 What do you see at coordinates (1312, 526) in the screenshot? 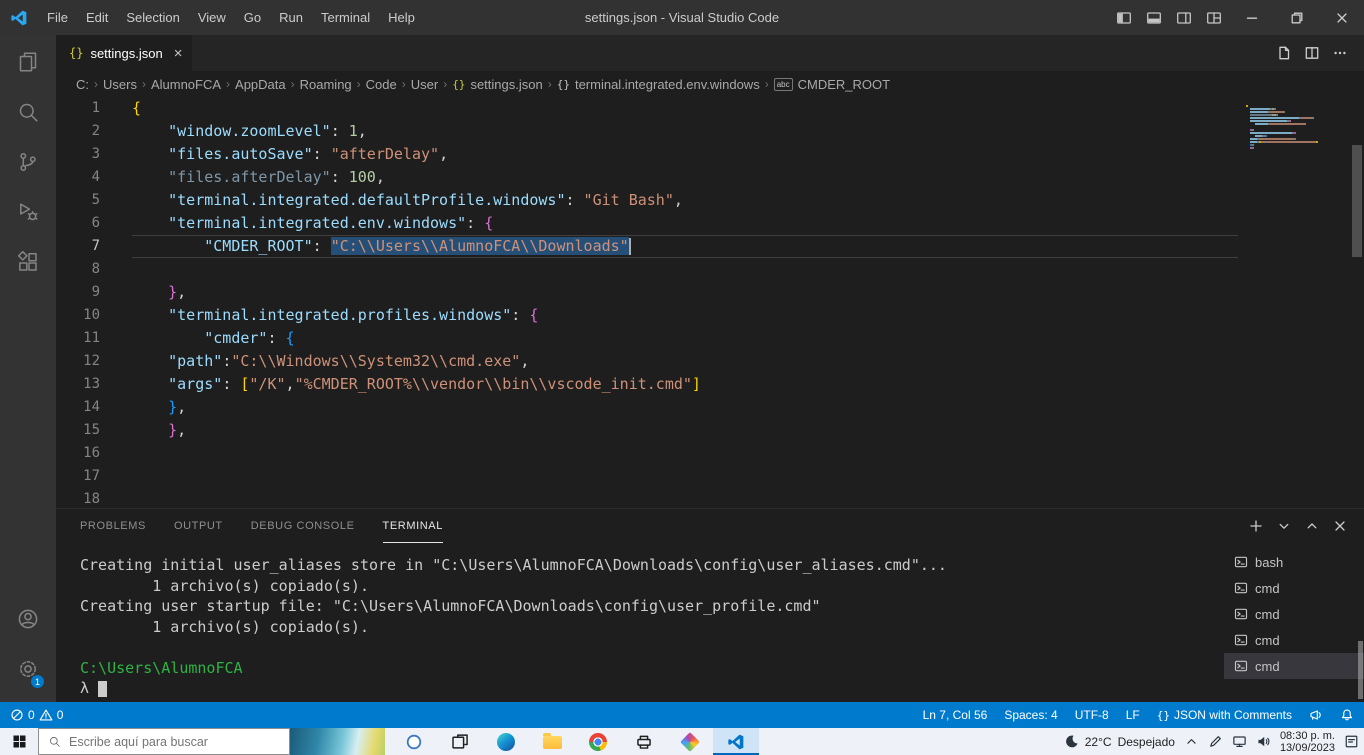
I see `panel-chevron-up-button` at bounding box center [1312, 526].